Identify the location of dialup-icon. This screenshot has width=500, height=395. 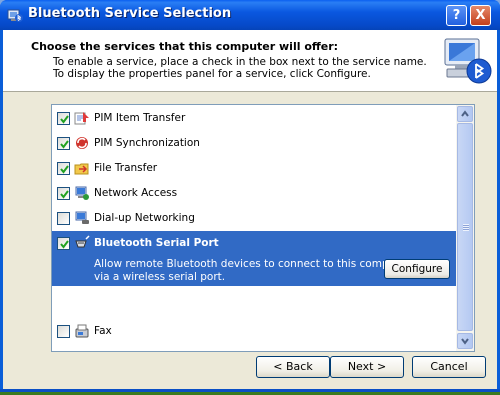
(82, 217).